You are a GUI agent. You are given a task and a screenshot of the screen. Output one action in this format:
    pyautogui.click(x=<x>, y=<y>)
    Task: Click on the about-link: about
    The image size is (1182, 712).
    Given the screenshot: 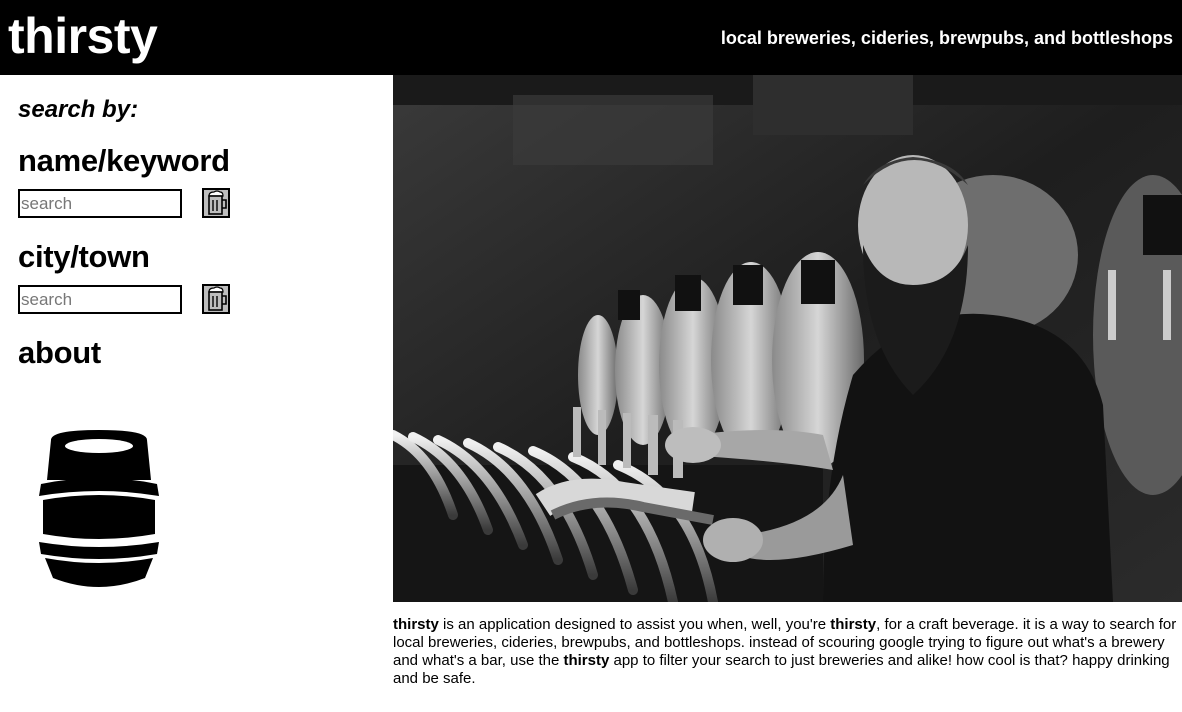 What is the action you would take?
    pyautogui.click(x=59, y=353)
    